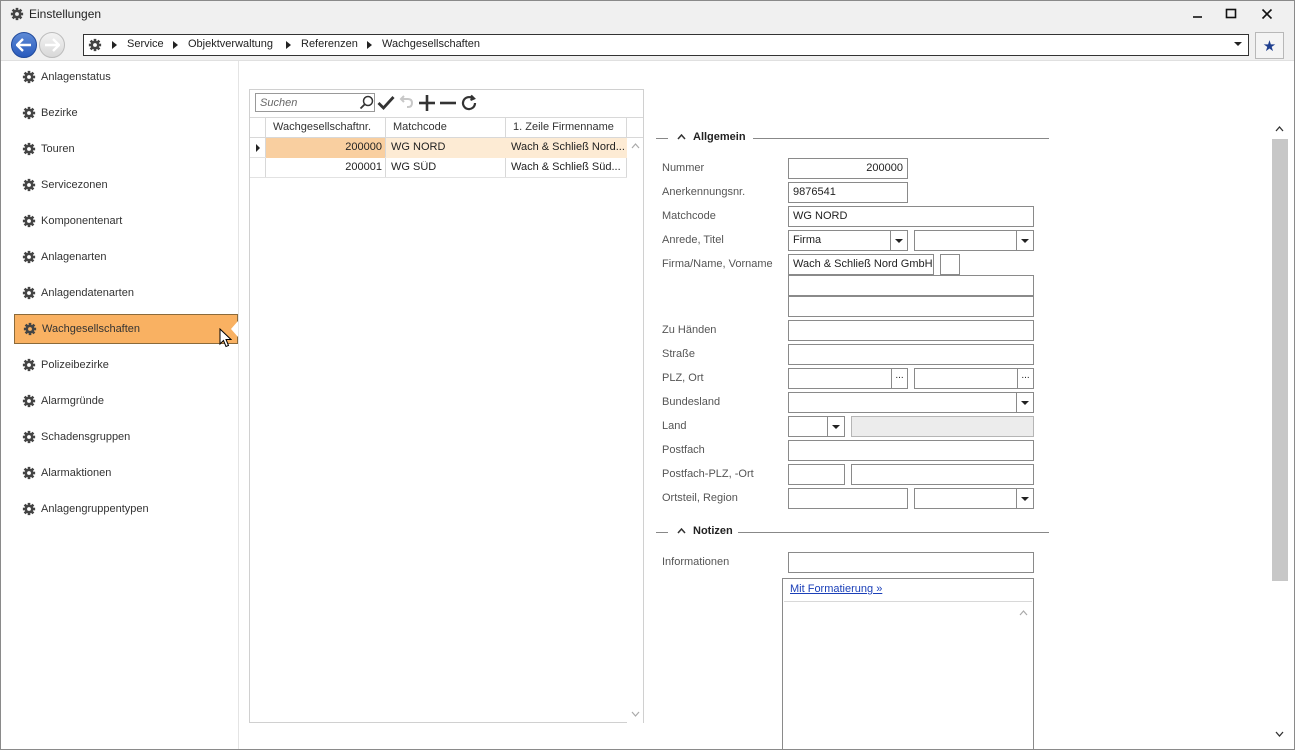 The height and width of the screenshot is (750, 1295). I want to click on column-header-firmenname: 1. Zeile Firmenname, so click(563, 127).